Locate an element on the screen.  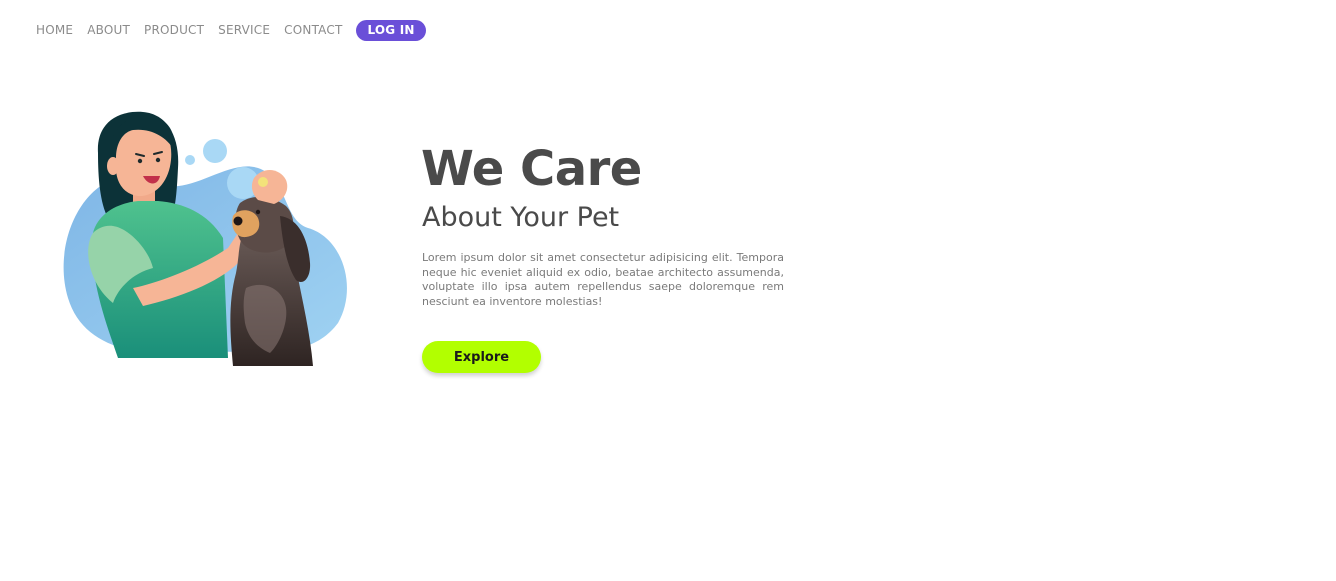
woman-with-dog-illustration is located at coordinates (205, 238).